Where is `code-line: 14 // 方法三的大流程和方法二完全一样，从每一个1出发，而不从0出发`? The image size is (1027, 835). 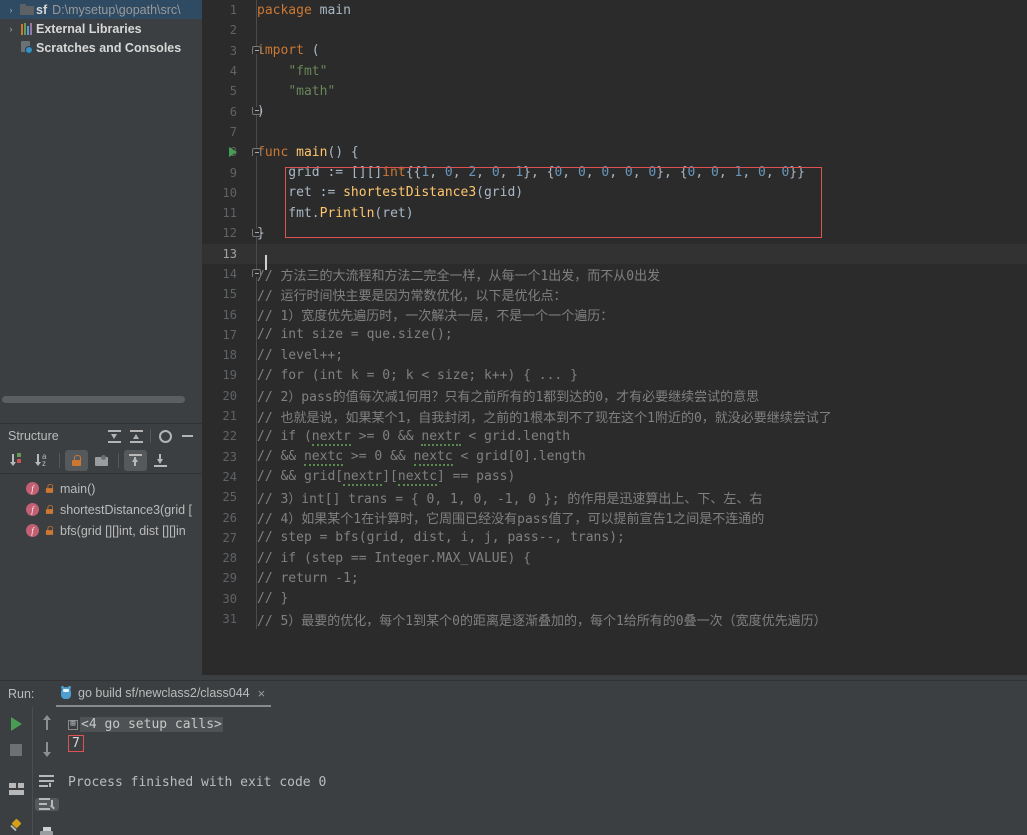
code-line: 14 // 方法三的大流程和方法二完全一样，从每一个1出发，而不从0出发 is located at coordinates (614, 274).